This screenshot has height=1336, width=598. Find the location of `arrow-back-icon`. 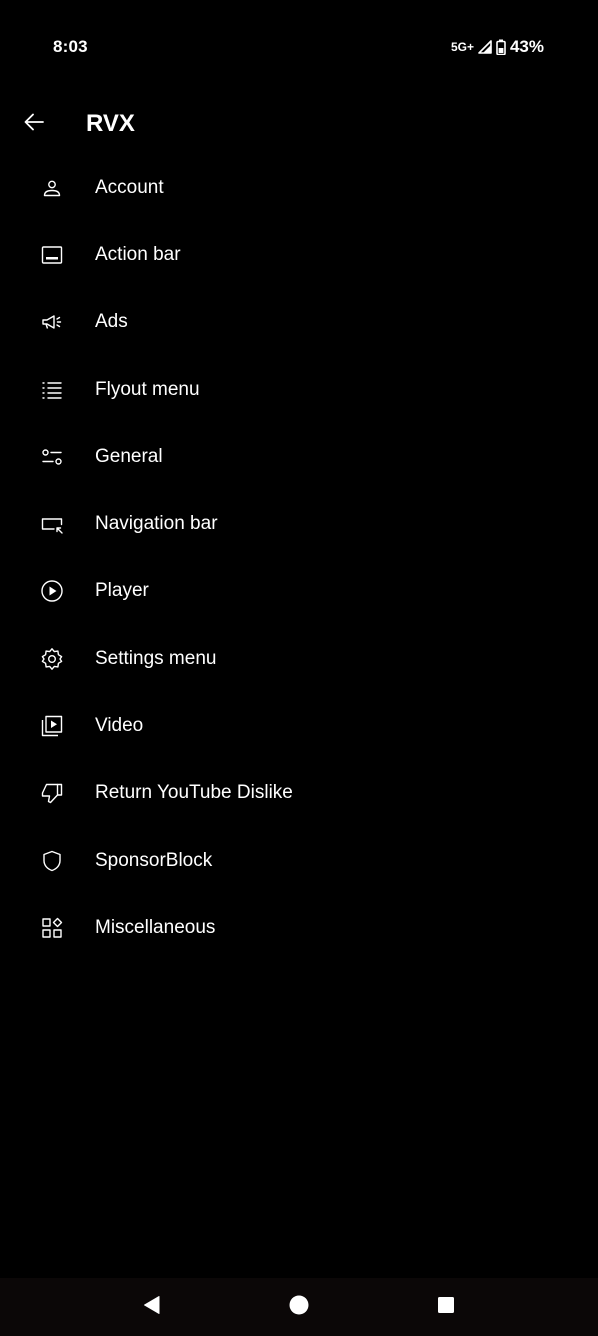

arrow-back-icon is located at coordinates (34, 124).